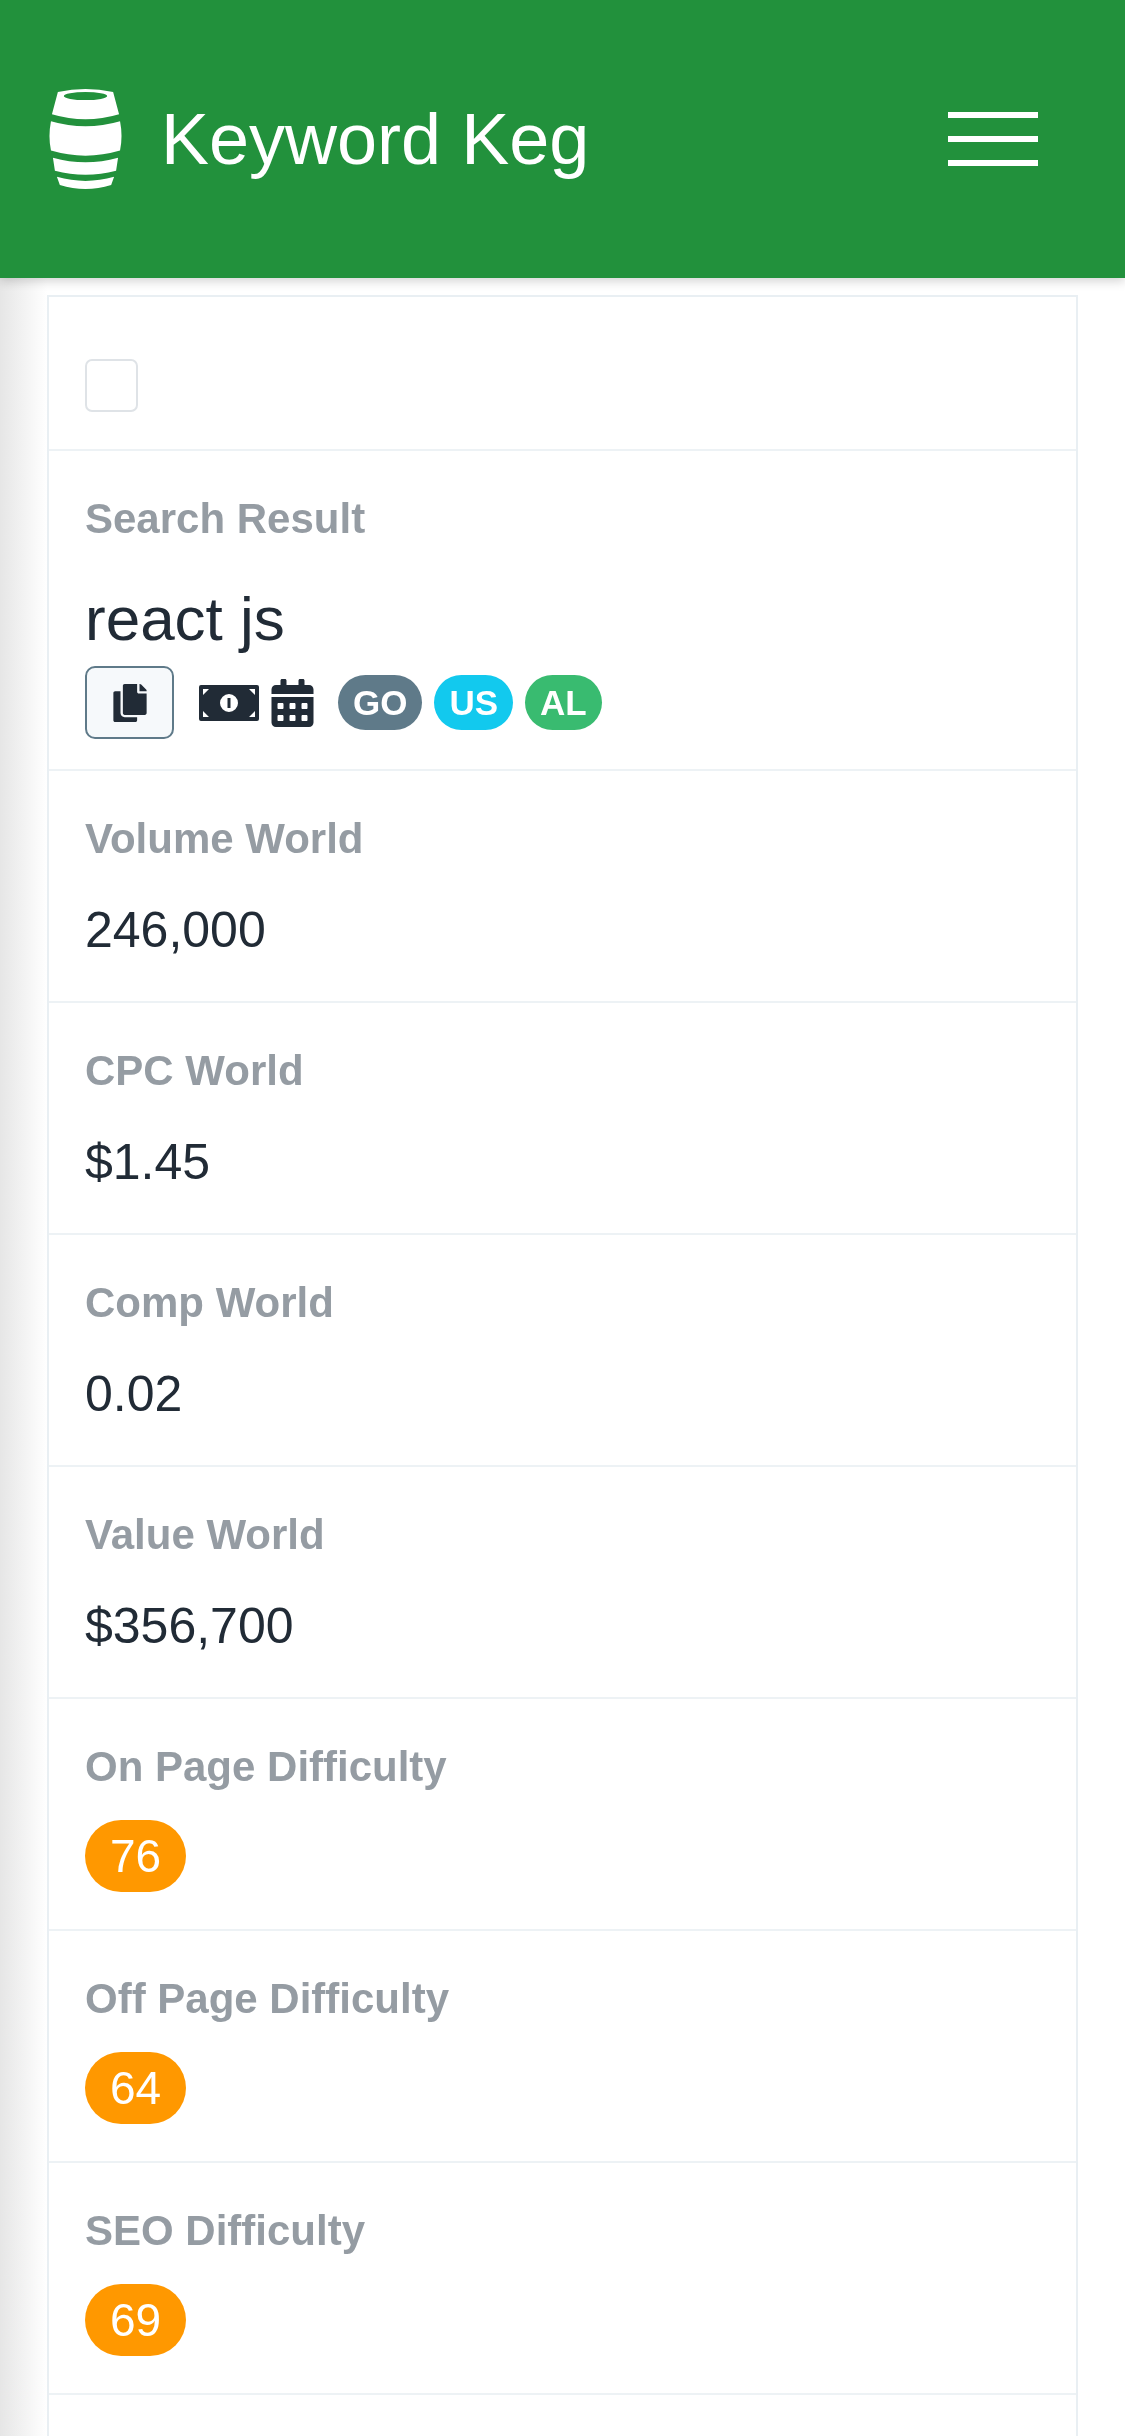  What do you see at coordinates (111, 385) in the screenshot?
I see `select-checkbox` at bounding box center [111, 385].